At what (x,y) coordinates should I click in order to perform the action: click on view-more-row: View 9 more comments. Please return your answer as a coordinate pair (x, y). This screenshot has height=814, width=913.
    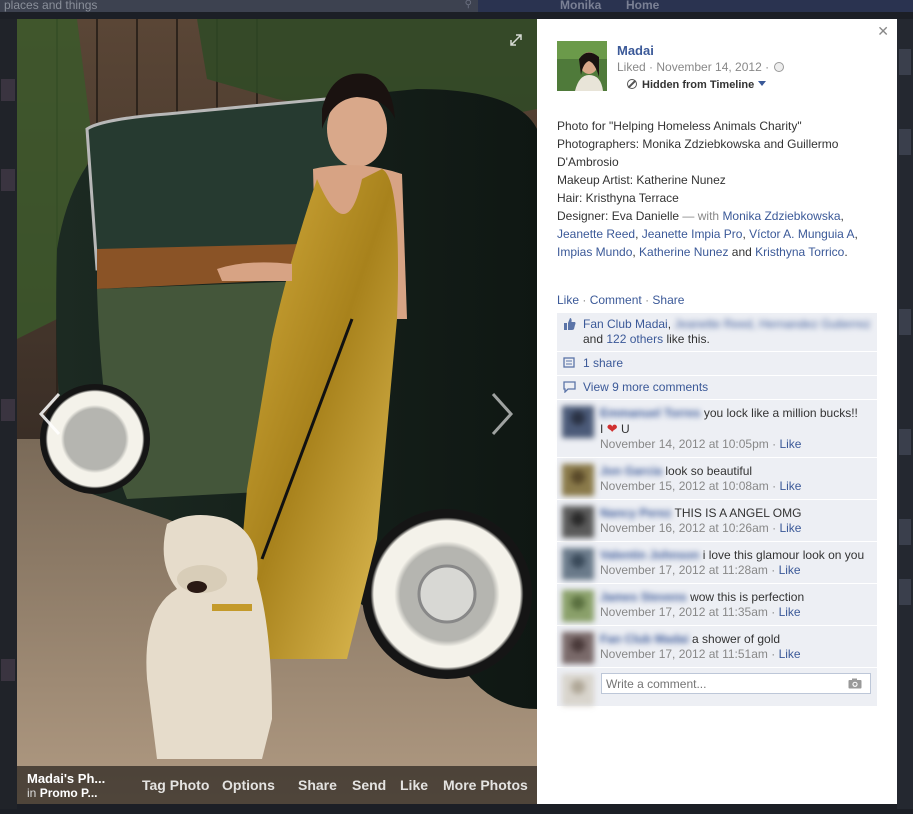
    Looking at the image, I should click on (717, 388).